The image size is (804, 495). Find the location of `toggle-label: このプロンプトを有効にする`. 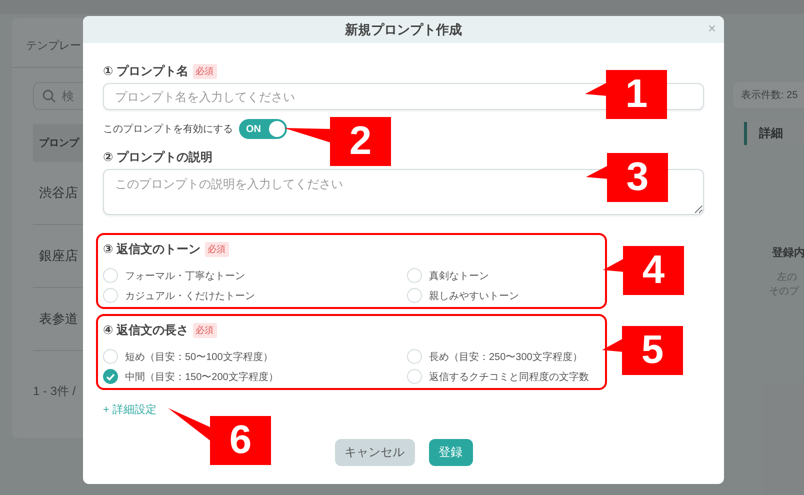

toggle-label: このプロンプトを有効にする is located at coordinates (168, 129).